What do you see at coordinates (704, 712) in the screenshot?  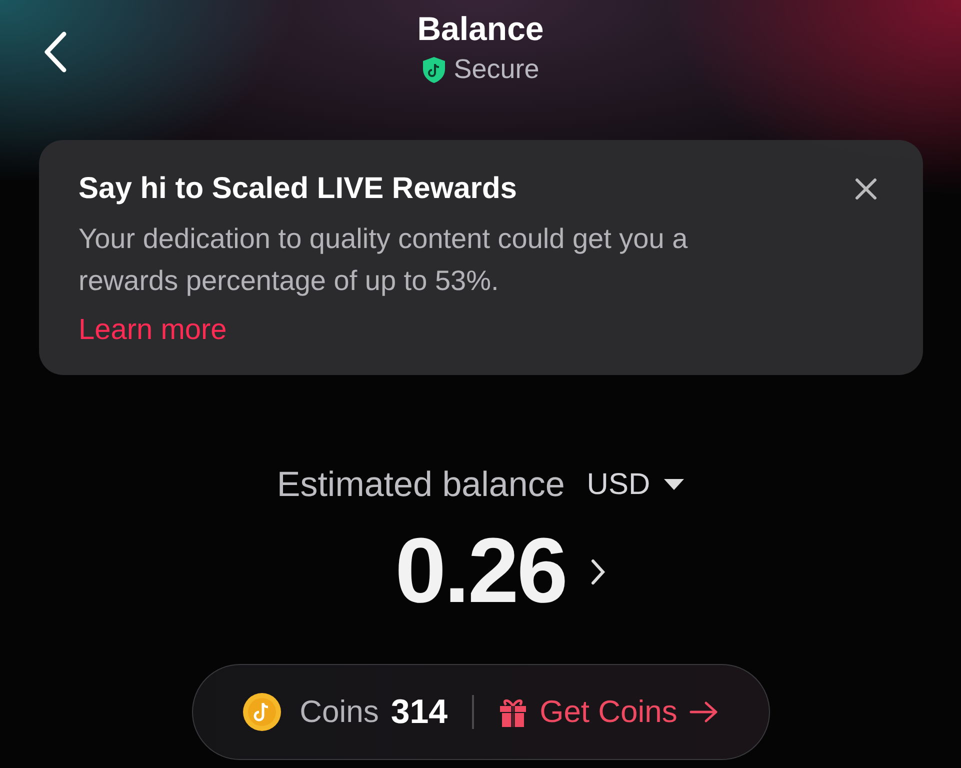 I see `arrow-right-icon` at bounding box center [704, 712].